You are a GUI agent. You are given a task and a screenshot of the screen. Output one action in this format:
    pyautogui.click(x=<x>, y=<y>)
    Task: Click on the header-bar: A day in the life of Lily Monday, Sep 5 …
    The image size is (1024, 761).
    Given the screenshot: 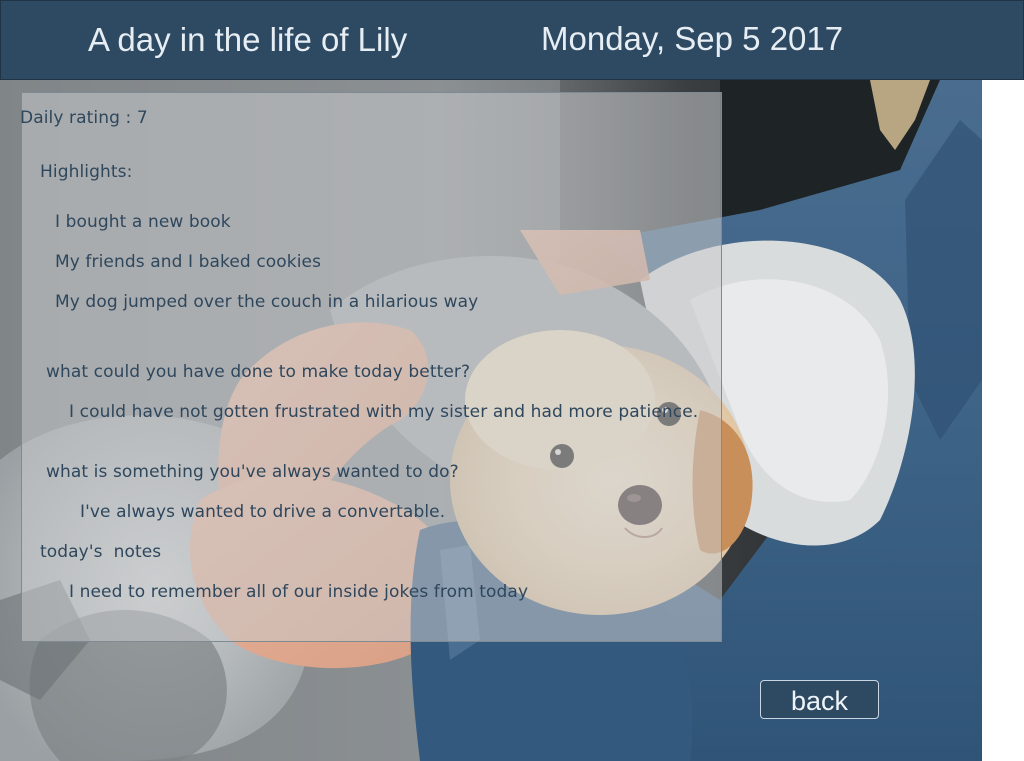 What is the action you would take?
    pyautogui.click(x=512, y=40)
    